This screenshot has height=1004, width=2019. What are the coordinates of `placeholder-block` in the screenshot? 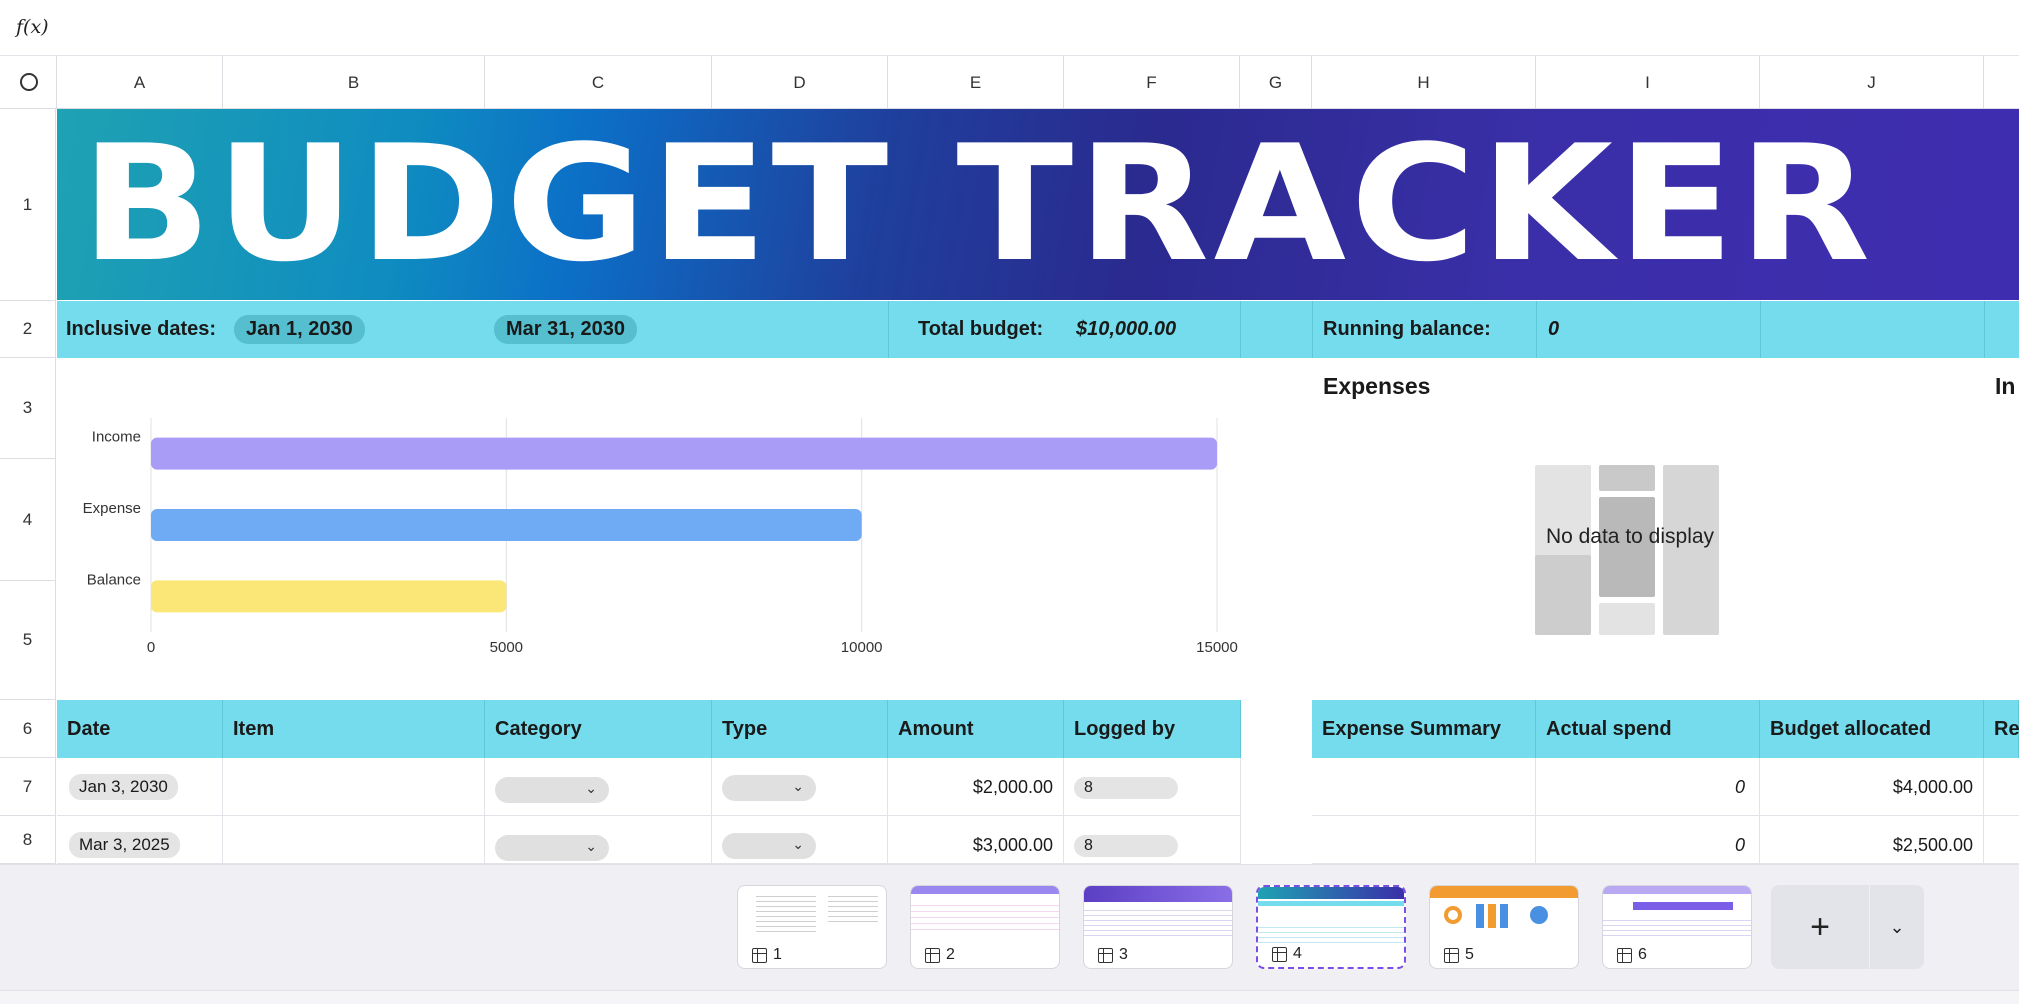 It's located at (1627, 478).